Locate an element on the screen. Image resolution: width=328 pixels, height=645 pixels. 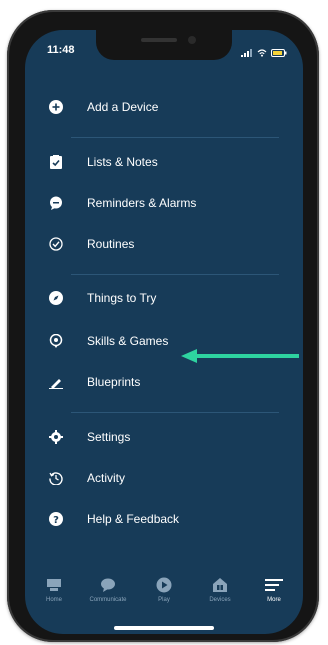
home-indicator is located at coordinates (164, 628).